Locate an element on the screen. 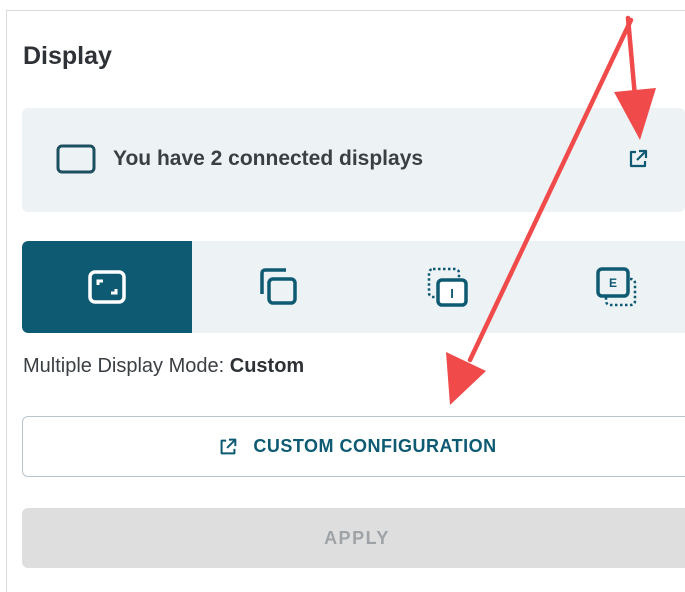 Image resolution: width=685 pixels, height=592 pixels. monitor-icon is located at coordinates (76, 159).